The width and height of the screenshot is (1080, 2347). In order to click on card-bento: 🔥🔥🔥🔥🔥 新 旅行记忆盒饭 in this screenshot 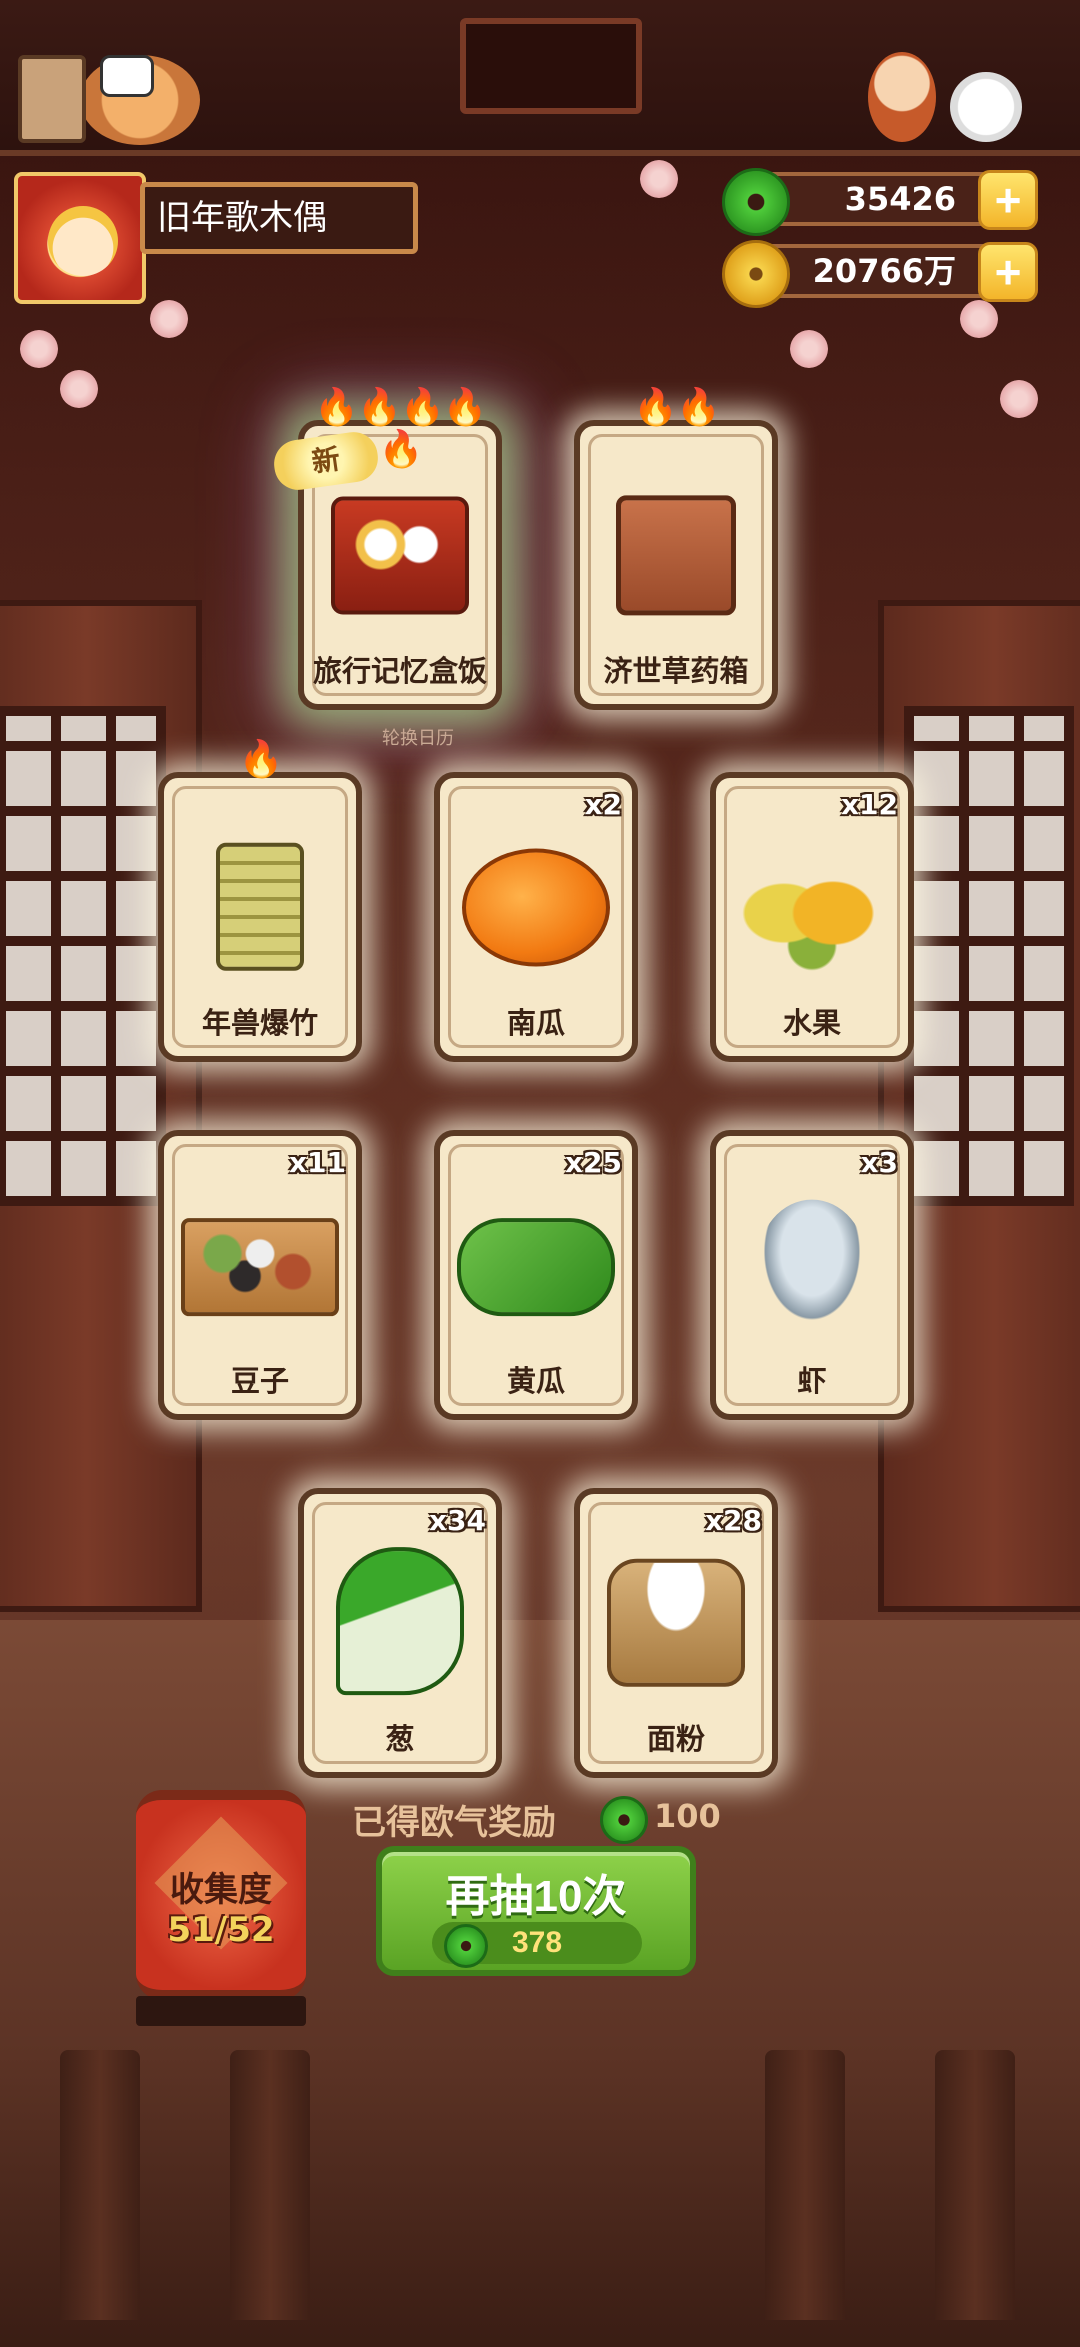, I will do `click(386, 548)`.